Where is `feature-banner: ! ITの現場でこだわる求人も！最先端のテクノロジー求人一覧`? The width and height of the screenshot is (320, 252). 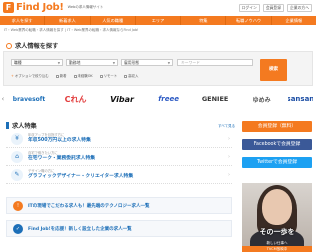
feature-banner: ! ITの現場でこだわる求人も！最先端のテクノロジー求人一覧 is located at coordinates (119, 205).